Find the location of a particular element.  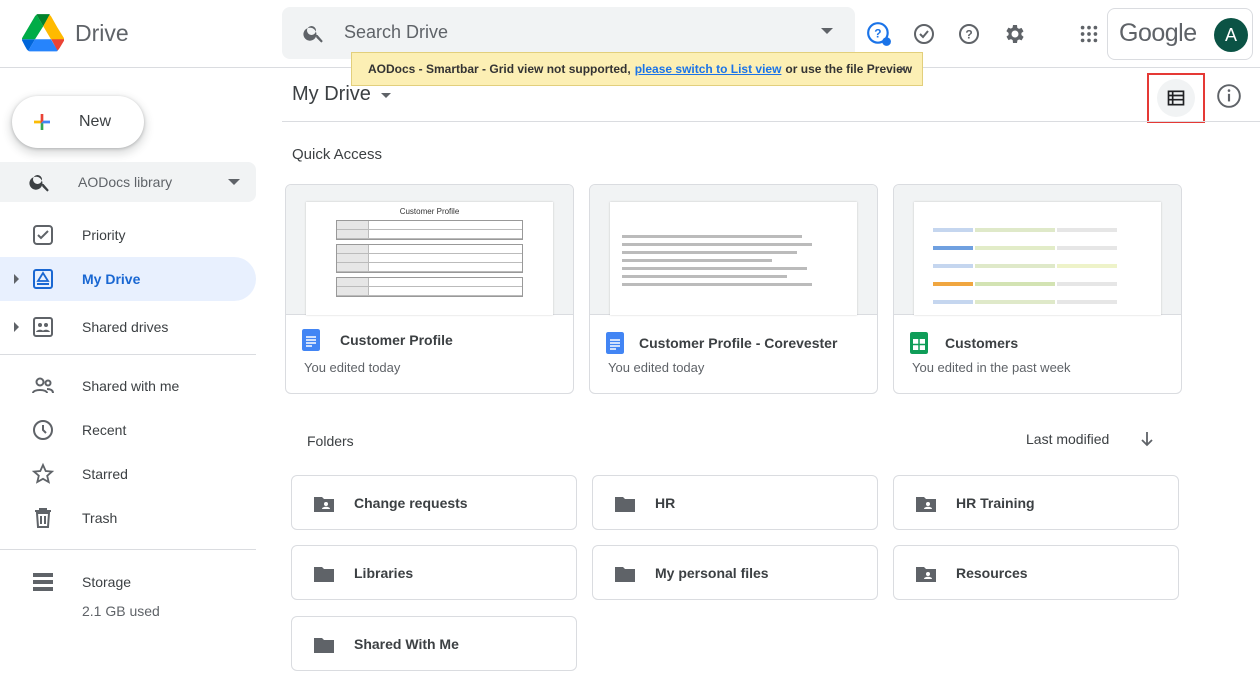

help-icon: ? is located at coordinates (969, 34).